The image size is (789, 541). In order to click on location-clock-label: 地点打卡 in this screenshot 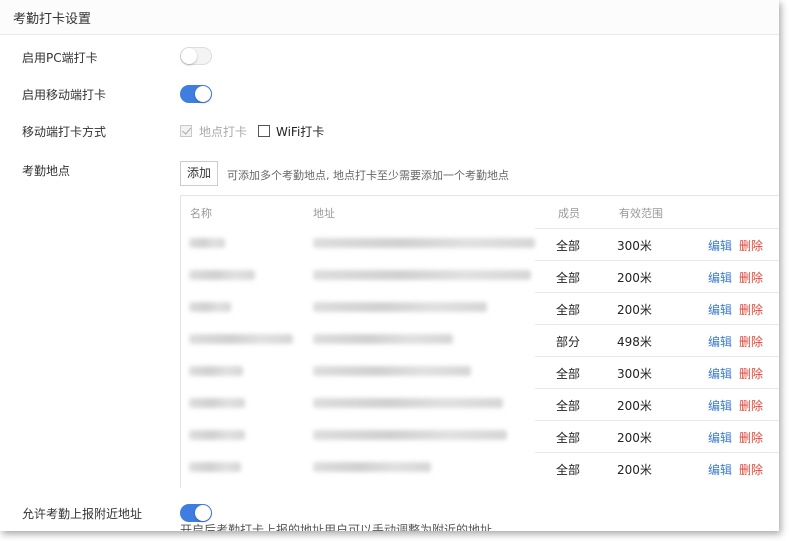, I will do `click(223, 132)`.